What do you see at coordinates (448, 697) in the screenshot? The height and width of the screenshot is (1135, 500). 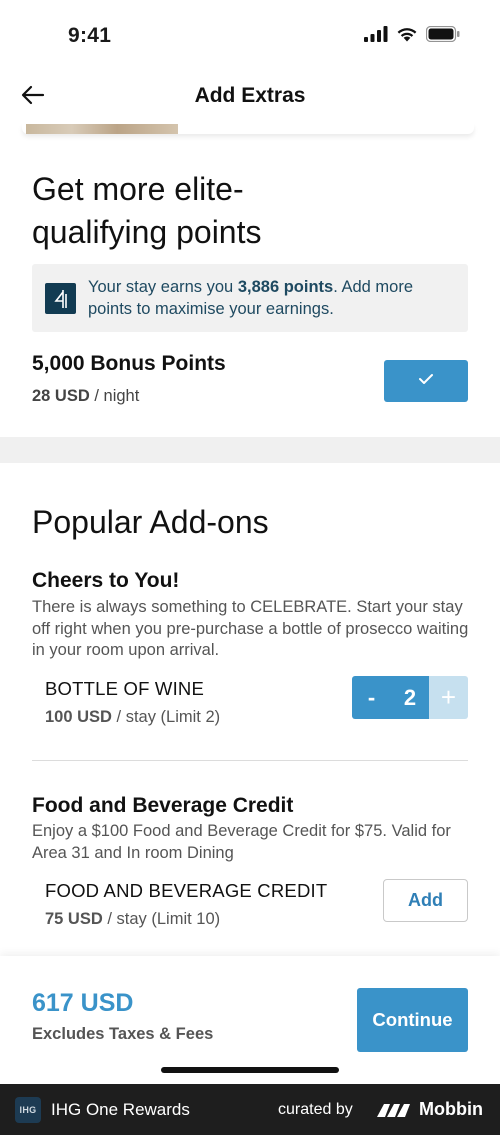 I see `increment-button: +` at bounding box center [448, 697].